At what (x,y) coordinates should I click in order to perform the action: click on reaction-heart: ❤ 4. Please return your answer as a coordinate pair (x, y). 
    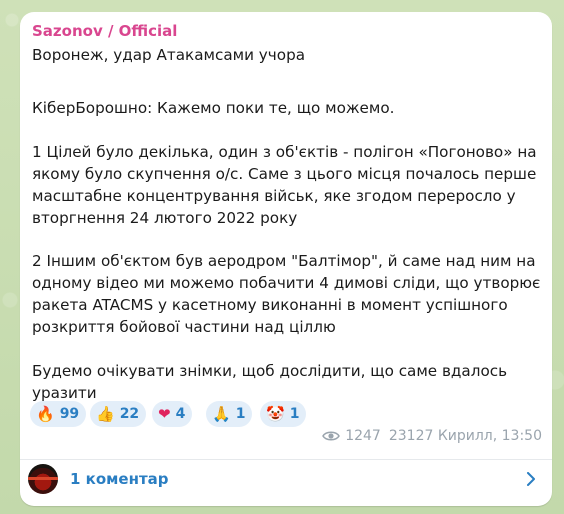
    Looking at the image, I should click on (172, 414).